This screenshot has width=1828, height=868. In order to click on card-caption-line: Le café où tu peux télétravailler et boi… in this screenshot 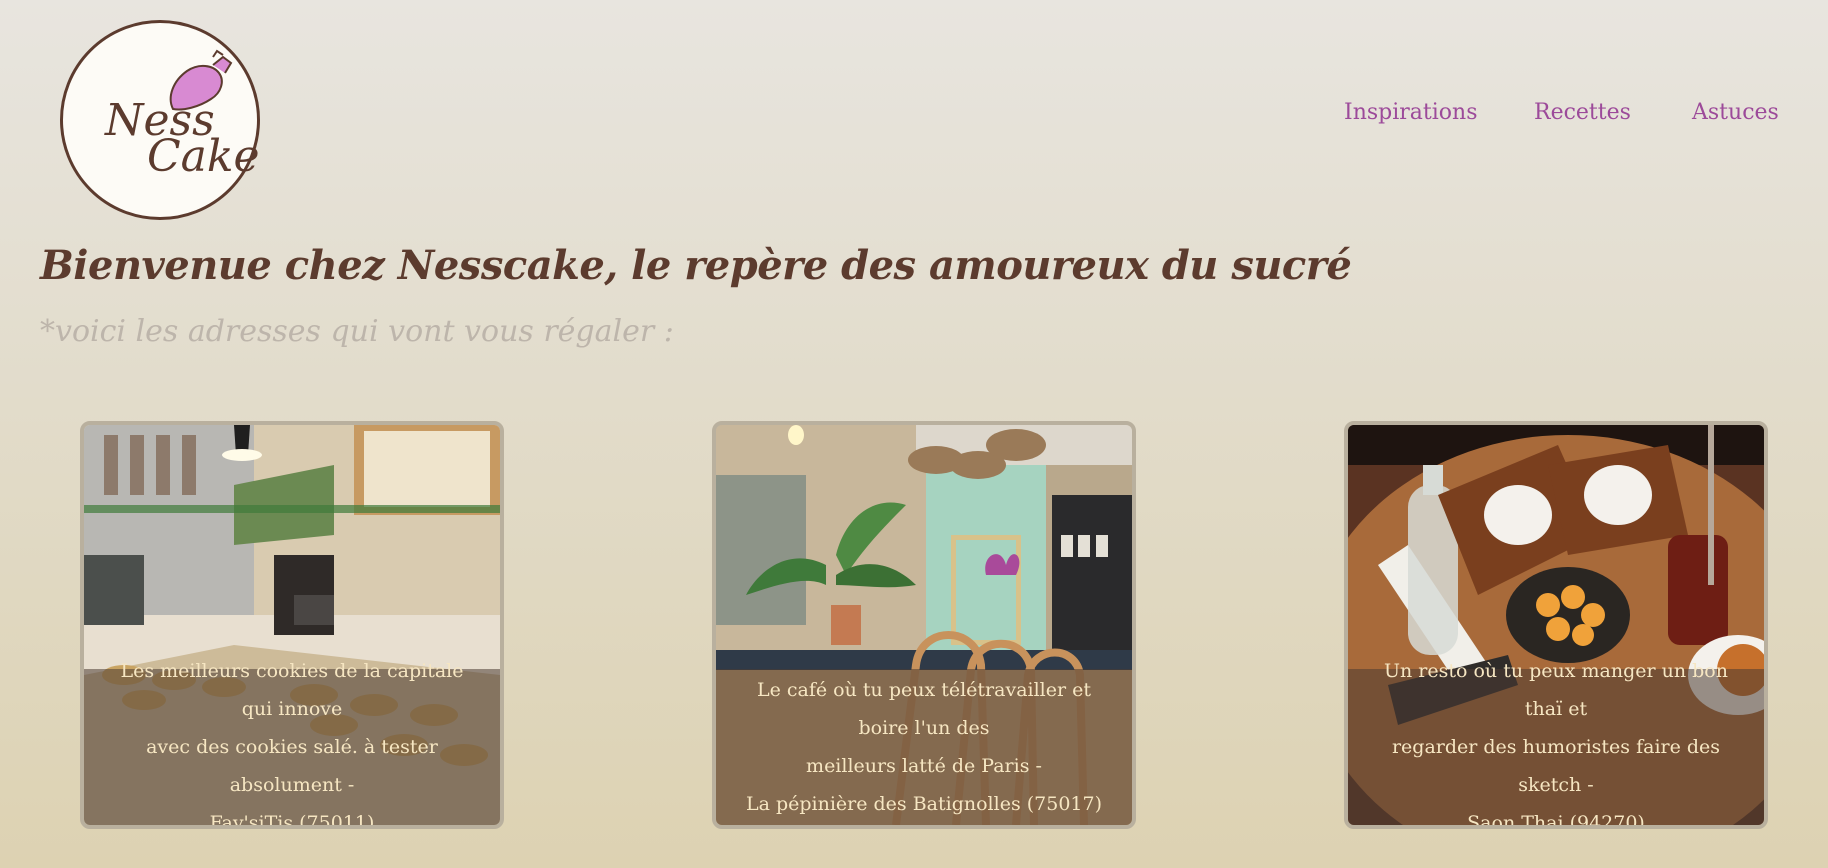, I will do `click(924, 709)`.